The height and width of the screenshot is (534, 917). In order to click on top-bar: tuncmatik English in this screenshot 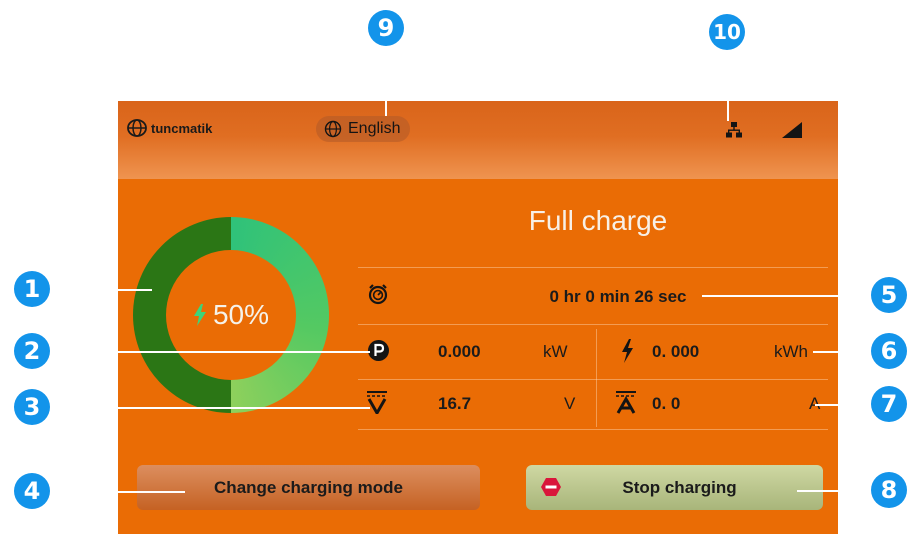, I will do `click(478, 140)`.